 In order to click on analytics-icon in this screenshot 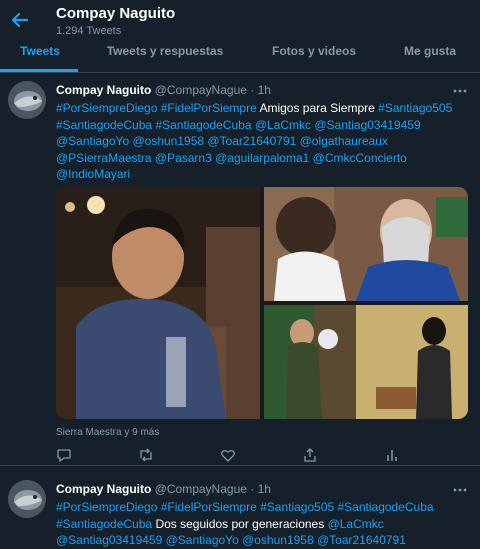, I will do `click(392, 455)`.